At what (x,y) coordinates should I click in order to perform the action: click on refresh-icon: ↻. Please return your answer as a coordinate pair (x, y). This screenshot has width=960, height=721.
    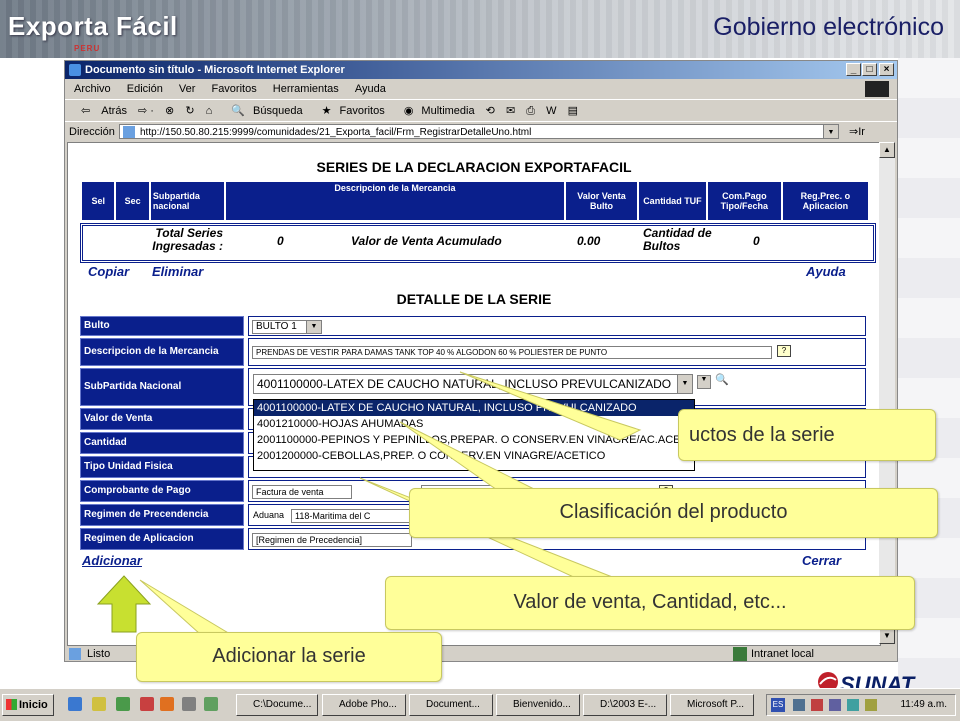
    Looking at the image, I should click on (189, 111).